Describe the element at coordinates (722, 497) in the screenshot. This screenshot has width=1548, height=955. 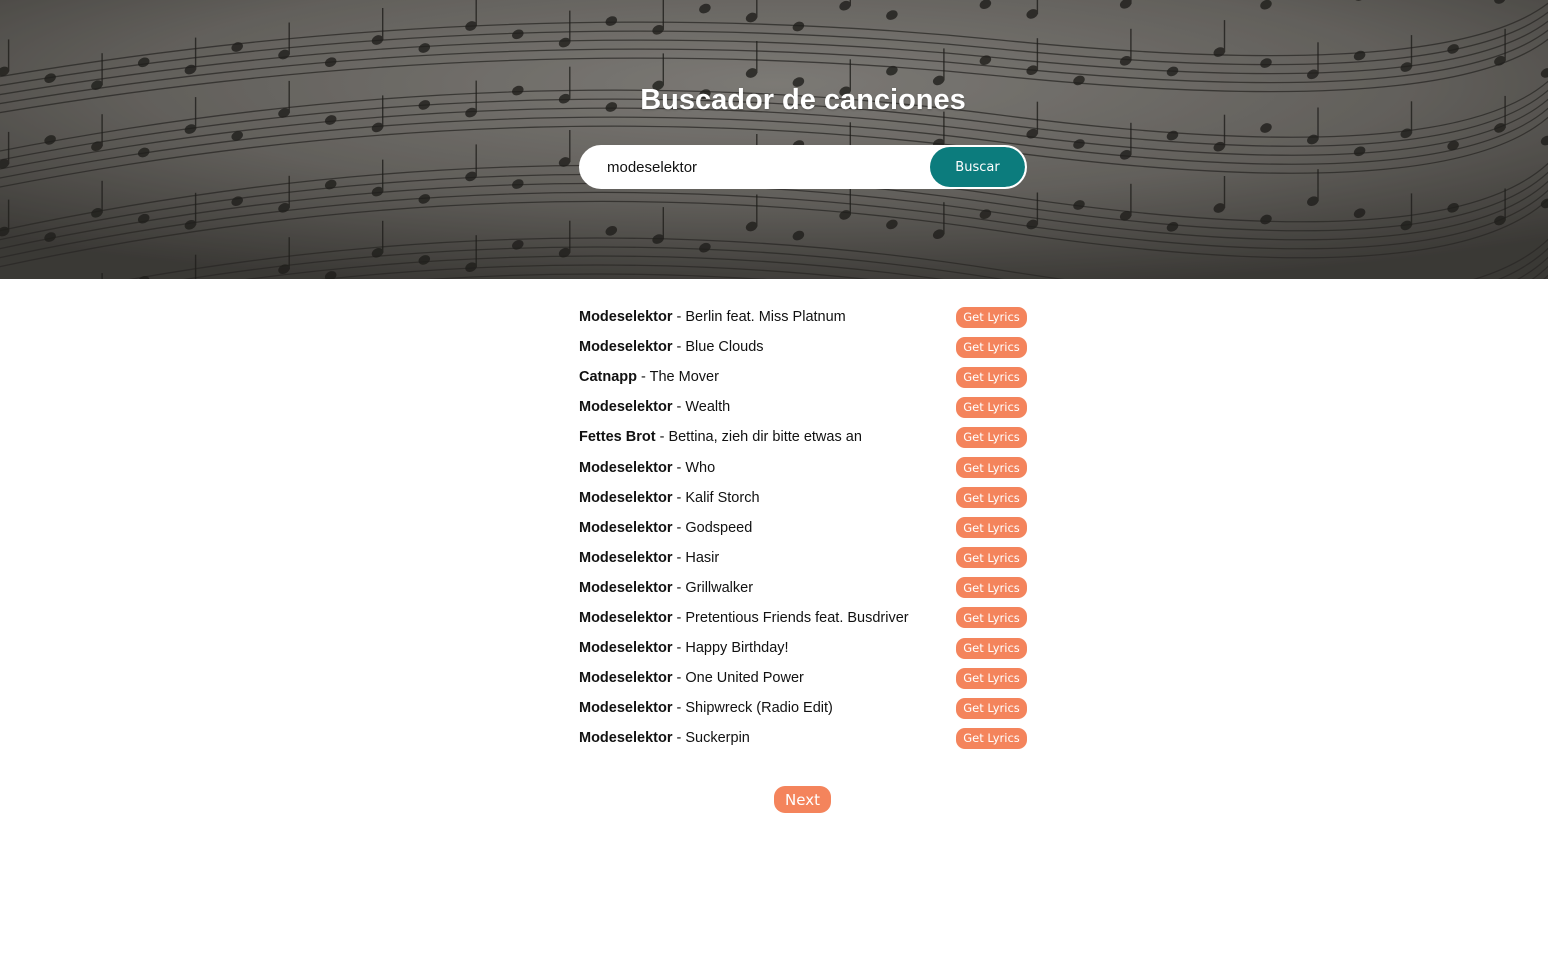
I see `song-name: Kalif Storch` at that location.